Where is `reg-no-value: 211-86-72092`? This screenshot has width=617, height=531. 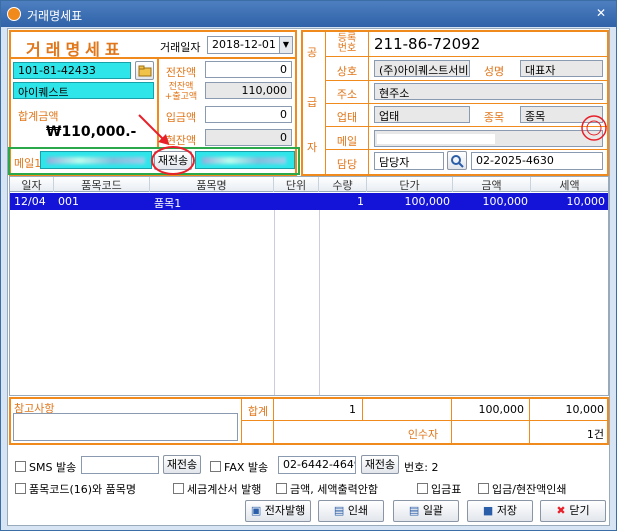
reg-no-value: 211-86-72092 is located at coordinates (427, 44).